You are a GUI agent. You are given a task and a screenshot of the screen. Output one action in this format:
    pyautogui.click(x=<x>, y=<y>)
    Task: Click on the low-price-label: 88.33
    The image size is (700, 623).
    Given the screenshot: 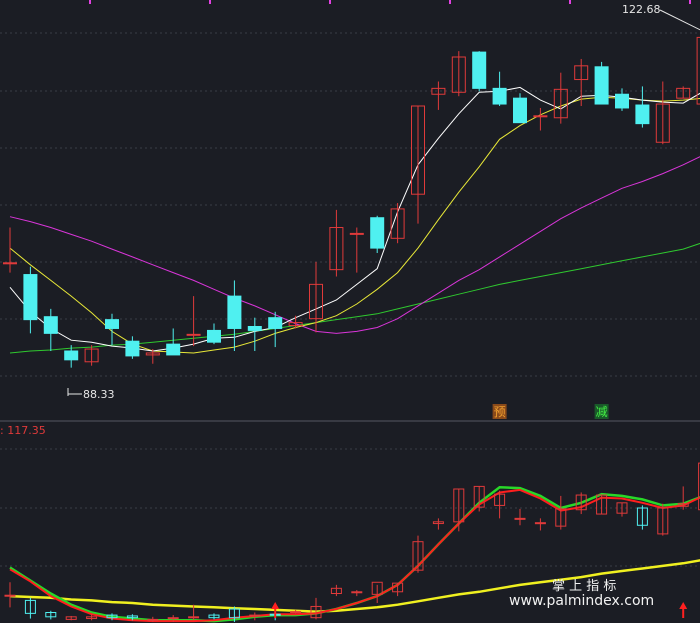 What is the action you would take?
    pyautogui.click(x=99, y=394)
    